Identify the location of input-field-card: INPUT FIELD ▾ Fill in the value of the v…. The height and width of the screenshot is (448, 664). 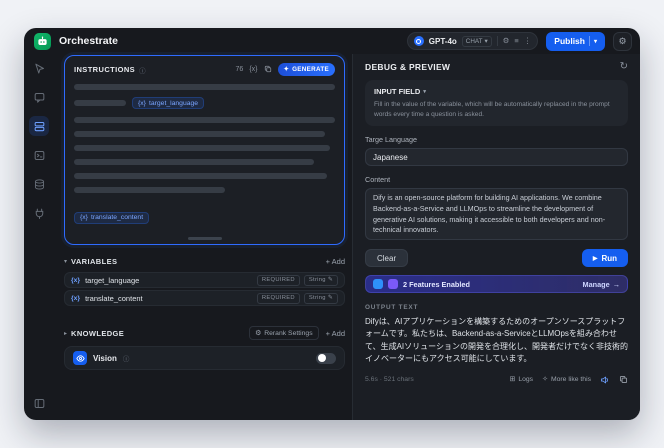
(496, 103).